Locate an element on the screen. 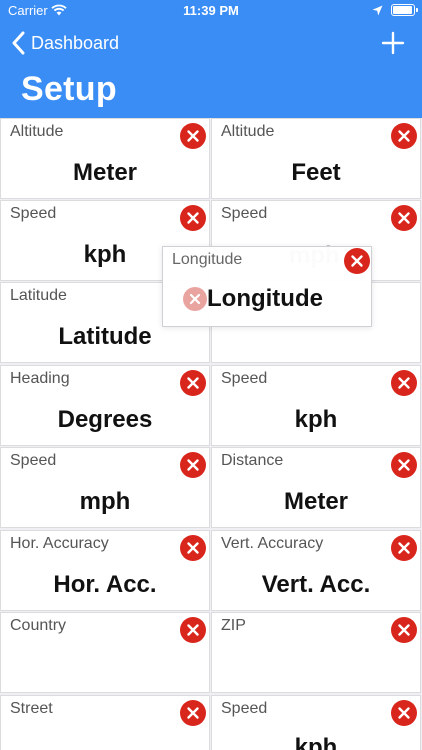 Image resolution: width=422 pixels, height=750 pixels. tile-value: Longitude is located at coordinates (265, 298).